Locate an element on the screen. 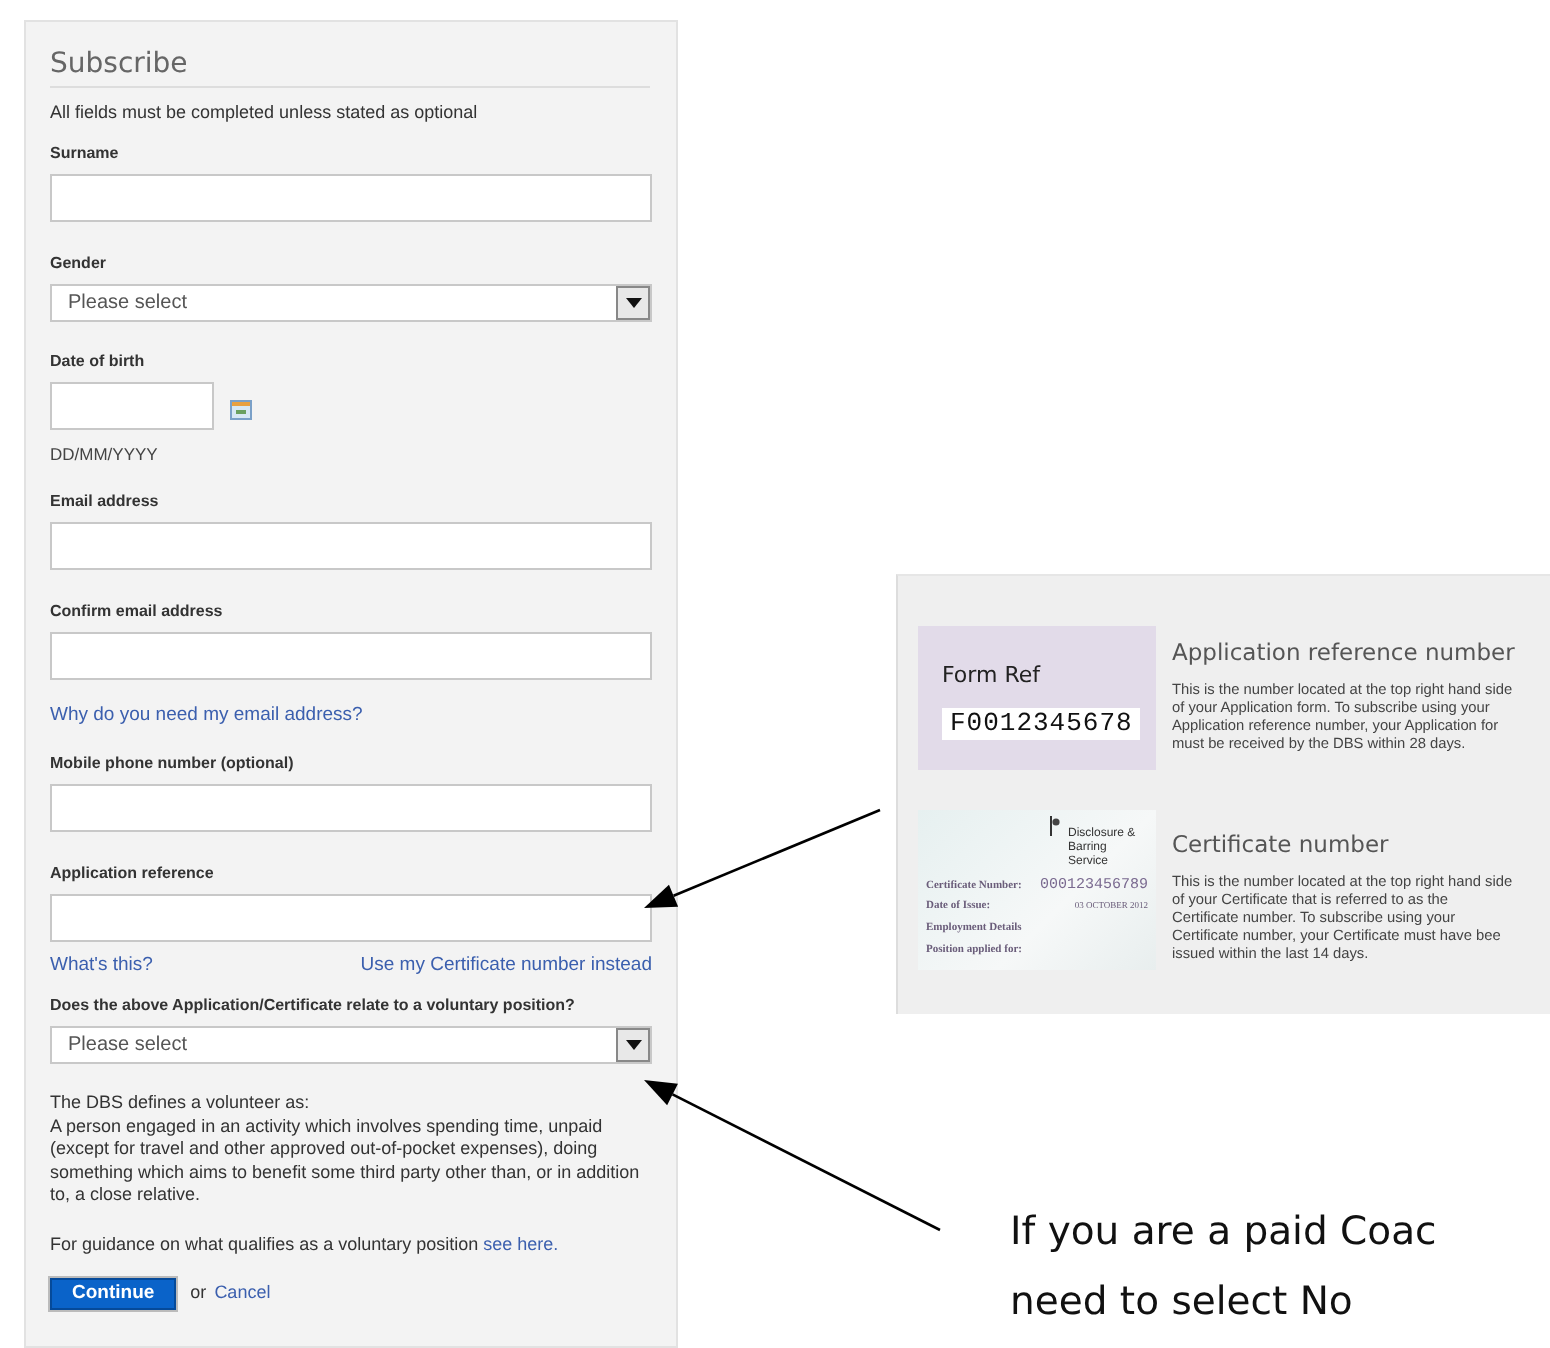 The image size is (1550, 1348). form-ref-number: F0012345678 is located at coordinates (1041, 724).